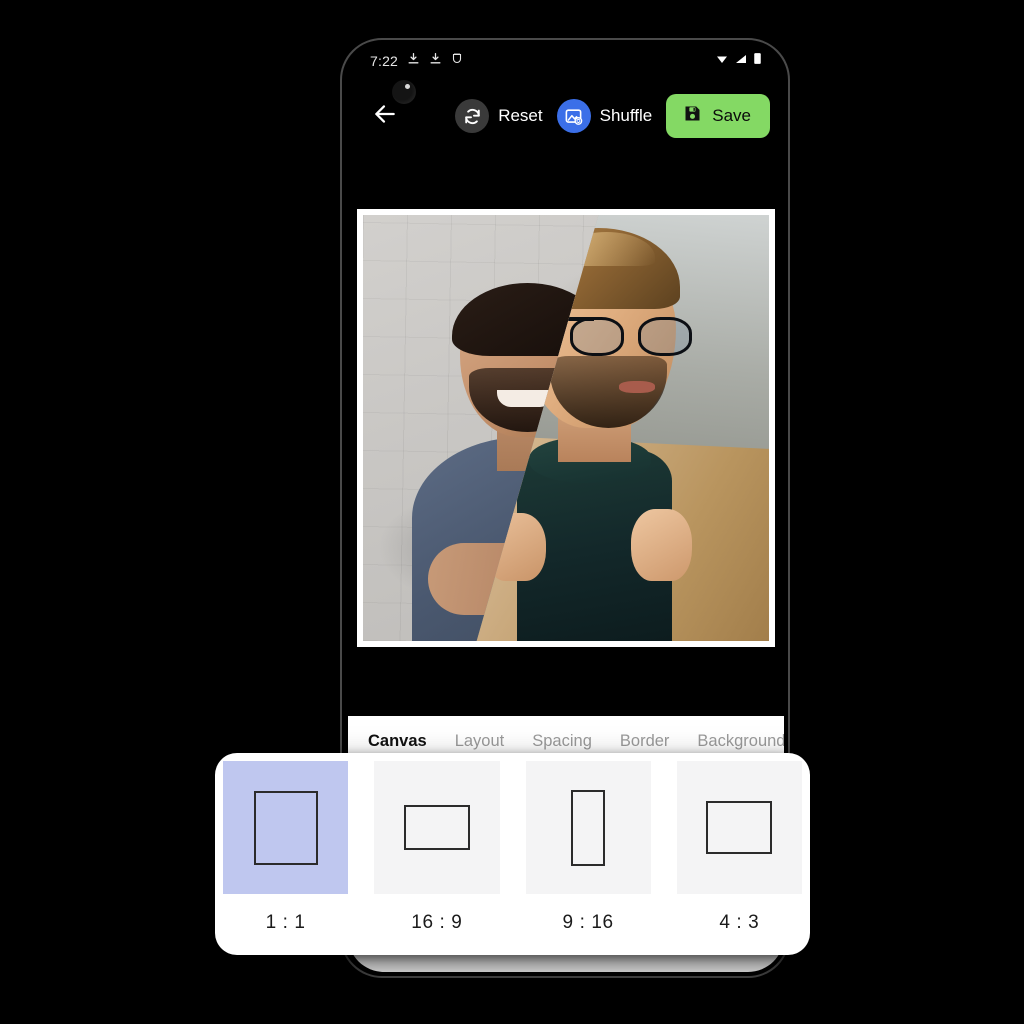  Describe the element at coordinates (741, 61) in the screenshot. I see `signal-icon` at that location.